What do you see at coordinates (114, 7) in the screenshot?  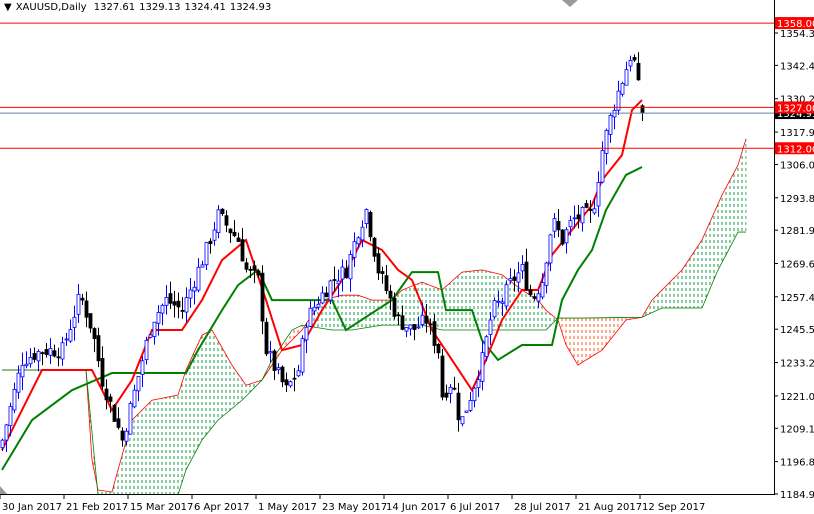 I see `open-value: 1327.61` at bounding box center [114, 7].